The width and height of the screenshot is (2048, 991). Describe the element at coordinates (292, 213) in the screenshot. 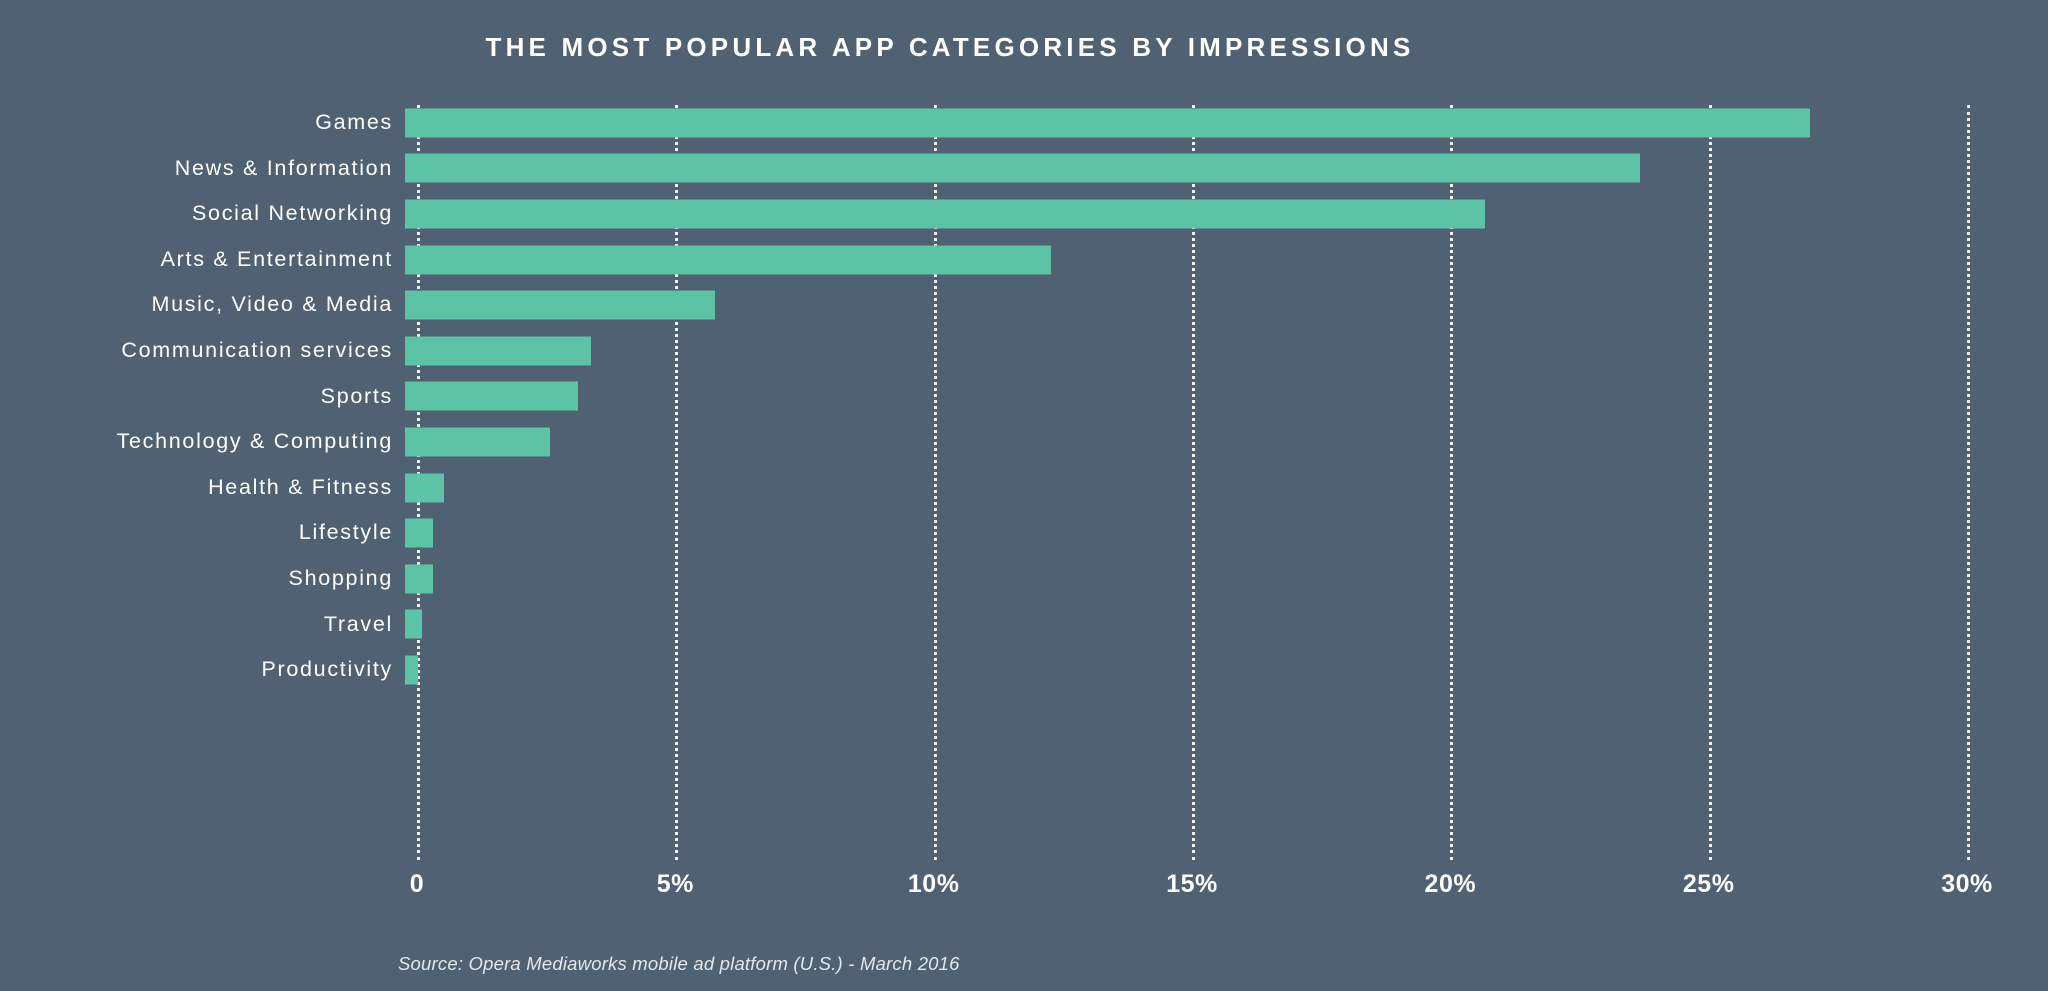

I see `category-label: Social Networking` at that location.